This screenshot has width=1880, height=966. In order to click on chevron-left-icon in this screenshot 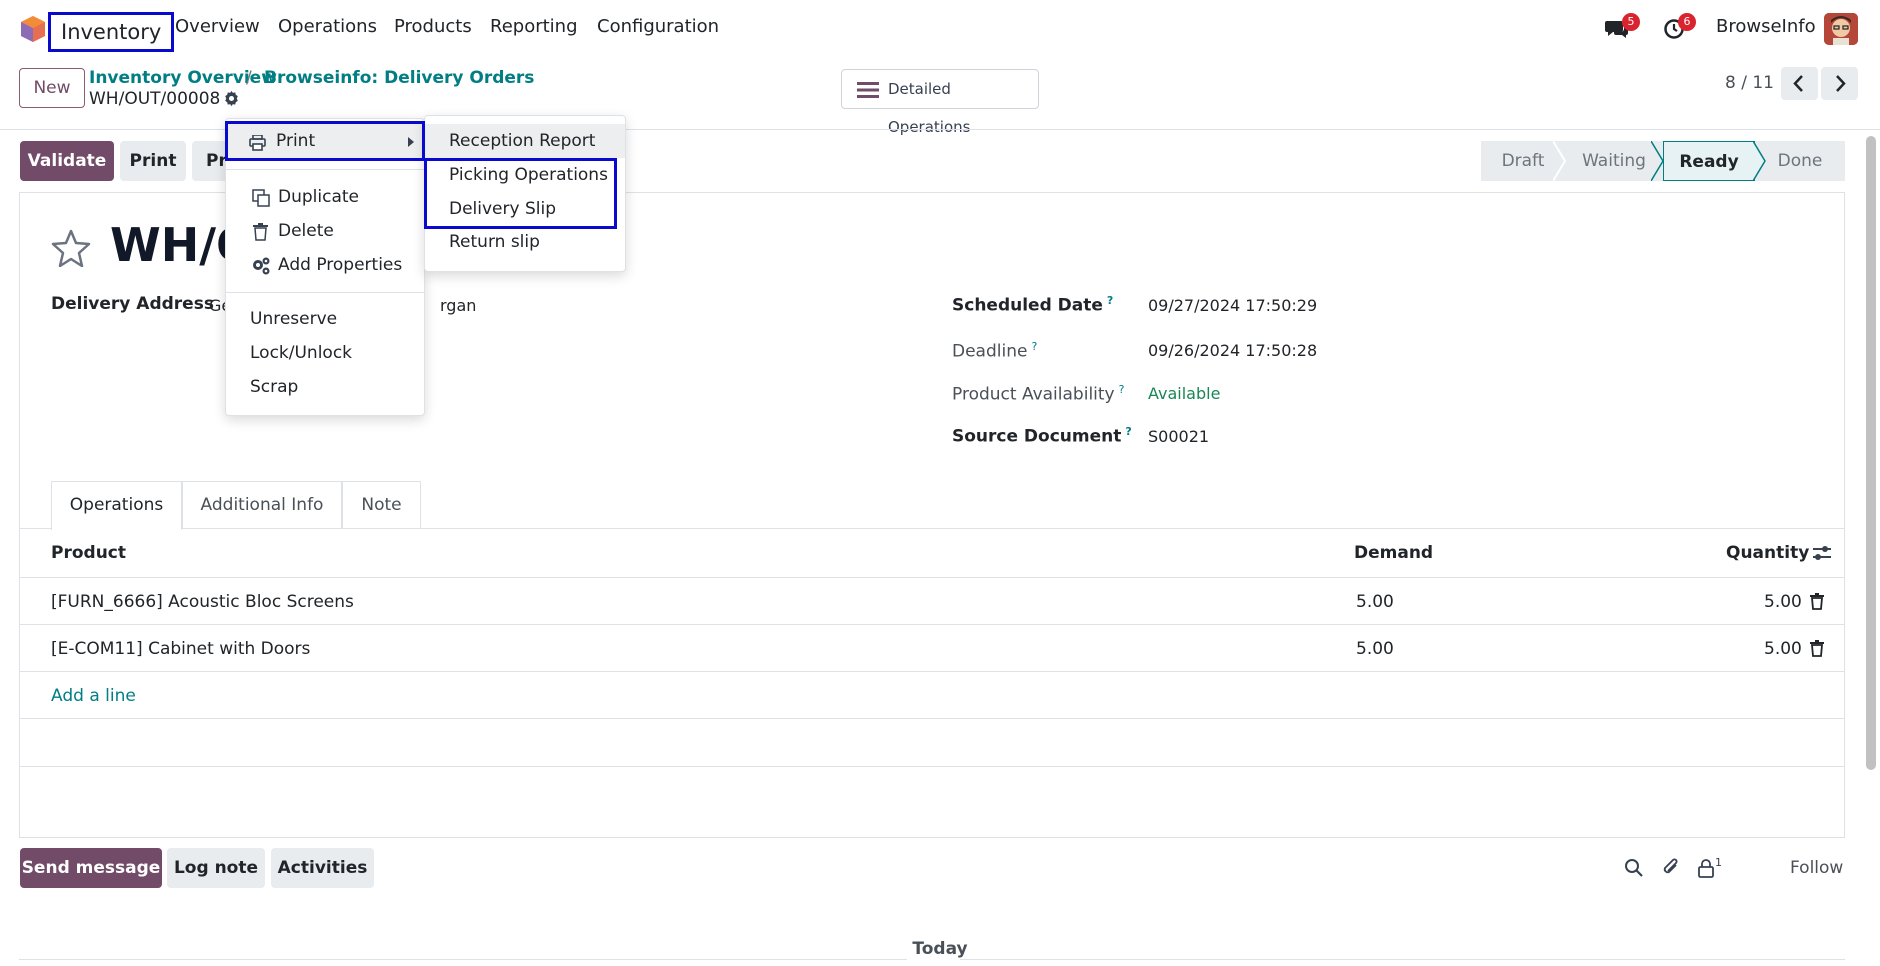, I will do `click(1798, 83)`.